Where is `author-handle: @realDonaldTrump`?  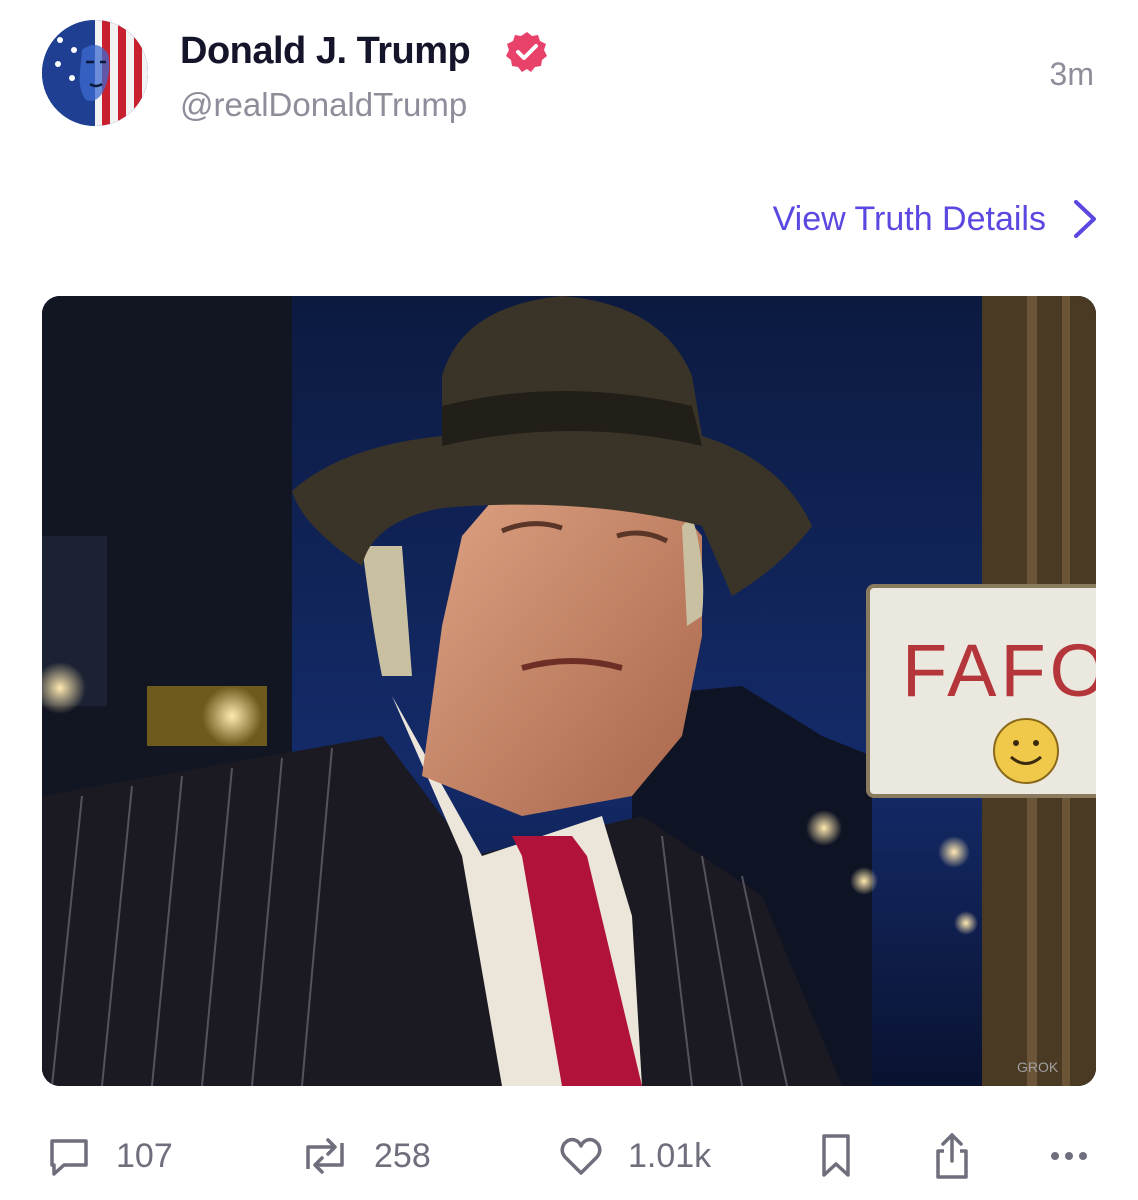
author-handle: @realDonaldTrump is located at coordinates (323, 105).